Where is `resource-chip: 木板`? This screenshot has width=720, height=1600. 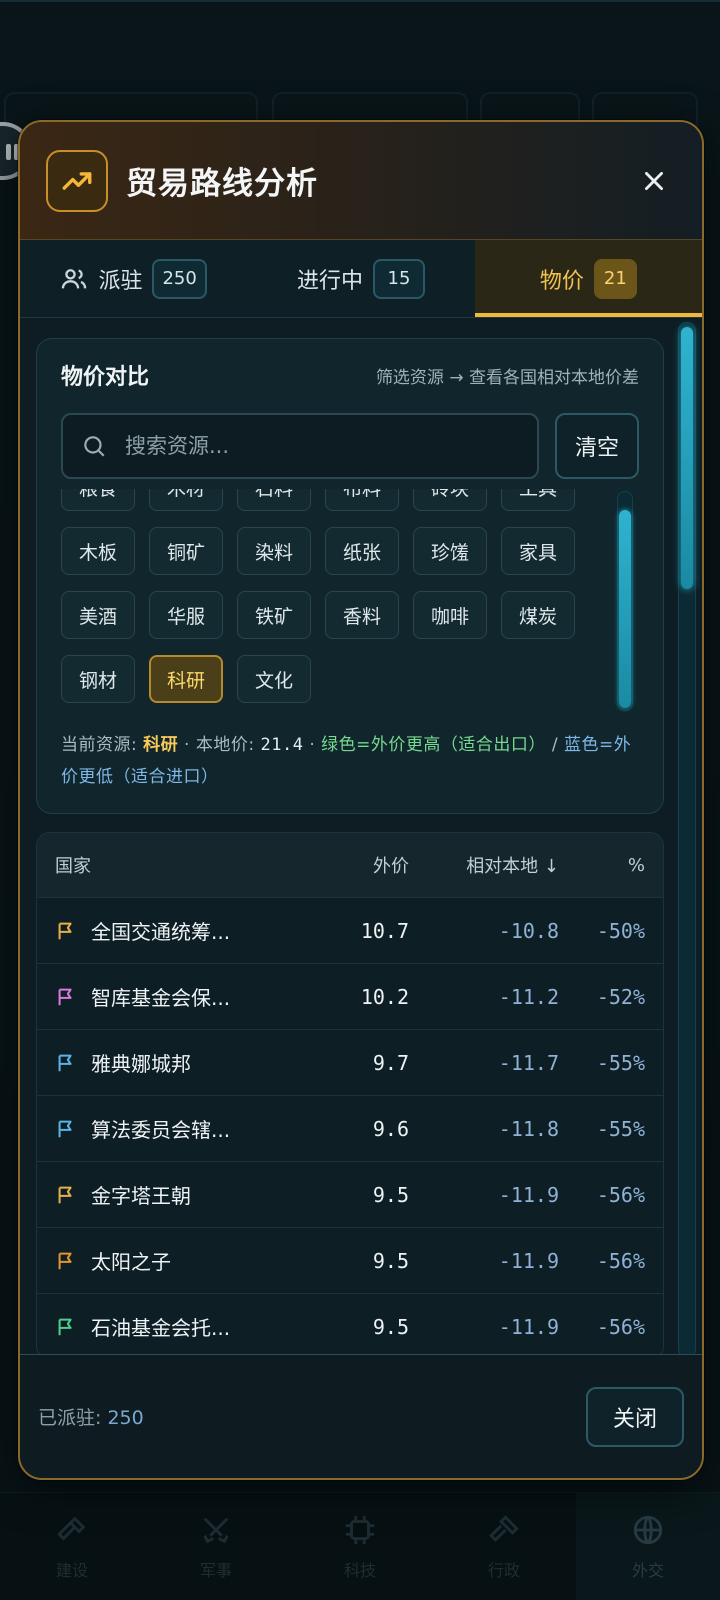
resource-chip: 木板 is located at coordinates (98, 551).